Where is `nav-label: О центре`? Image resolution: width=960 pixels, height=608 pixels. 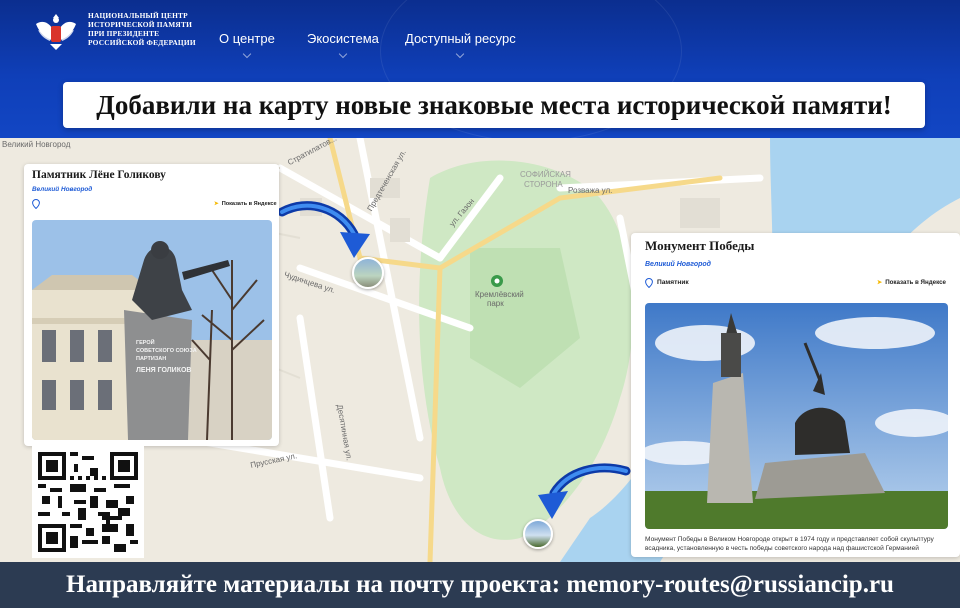
nav-label: О центре is located at coordinates (247, 38).